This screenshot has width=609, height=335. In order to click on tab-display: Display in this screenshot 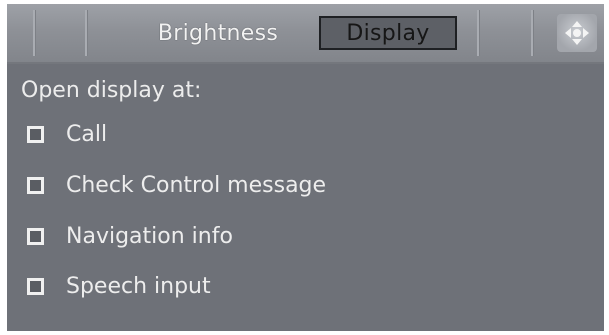, I will do `click(388, 33)`.